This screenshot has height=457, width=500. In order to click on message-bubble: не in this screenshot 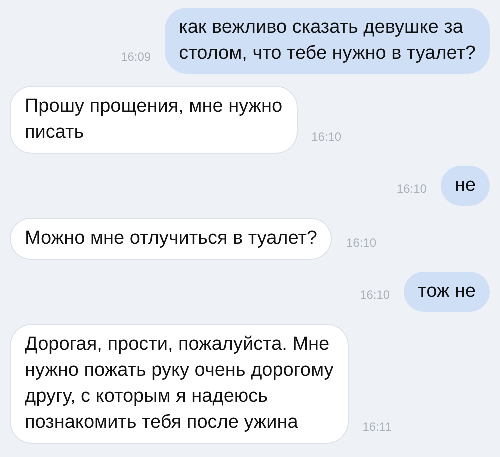, I will do `click(465, 186)`.